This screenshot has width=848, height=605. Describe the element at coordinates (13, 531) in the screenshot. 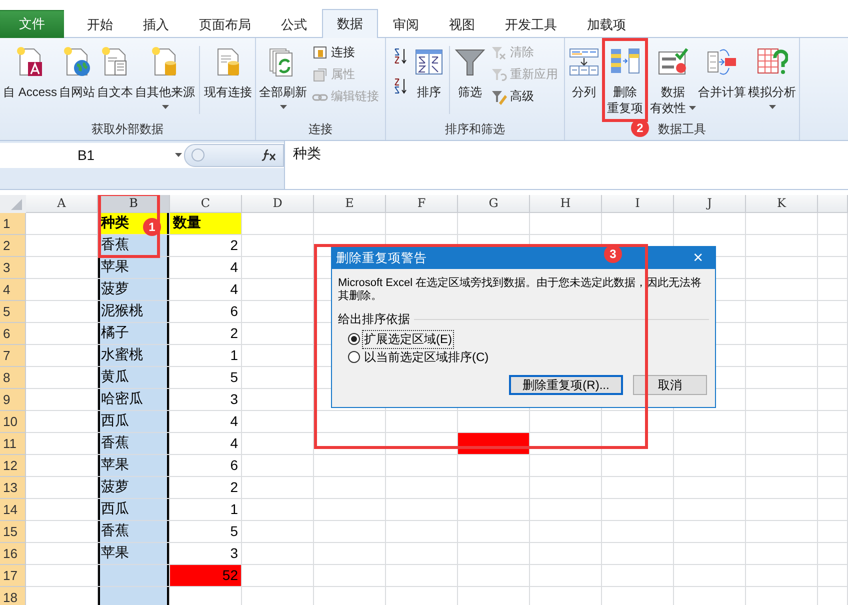

I see `row-header: 15` at that location.